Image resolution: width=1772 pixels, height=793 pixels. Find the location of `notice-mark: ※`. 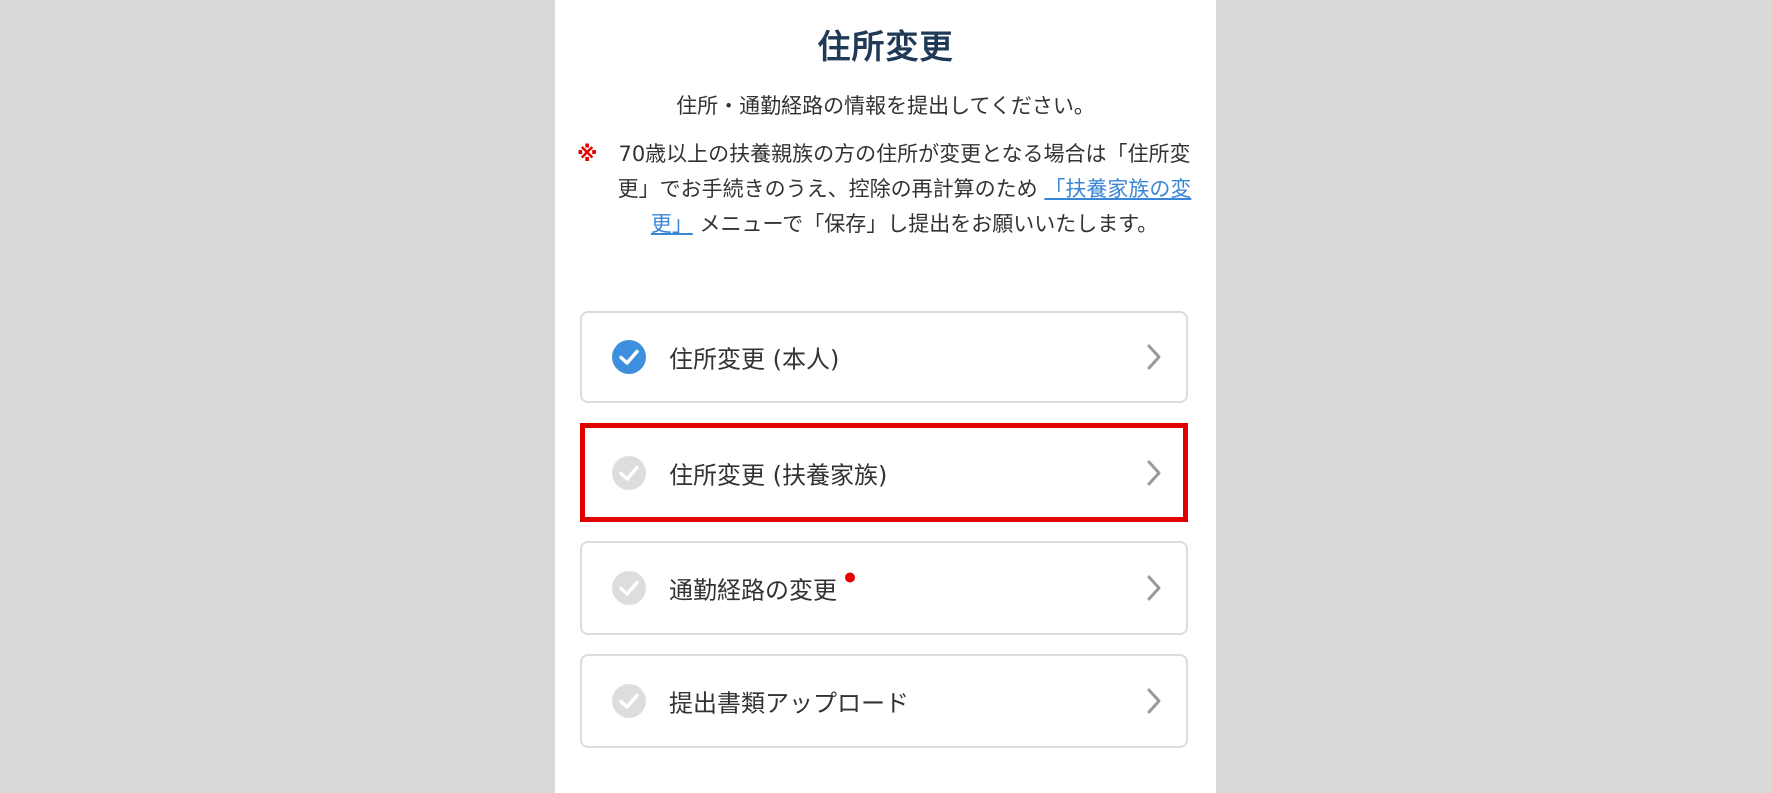

notice-mark: ※ is located at coordinates (587, 154).